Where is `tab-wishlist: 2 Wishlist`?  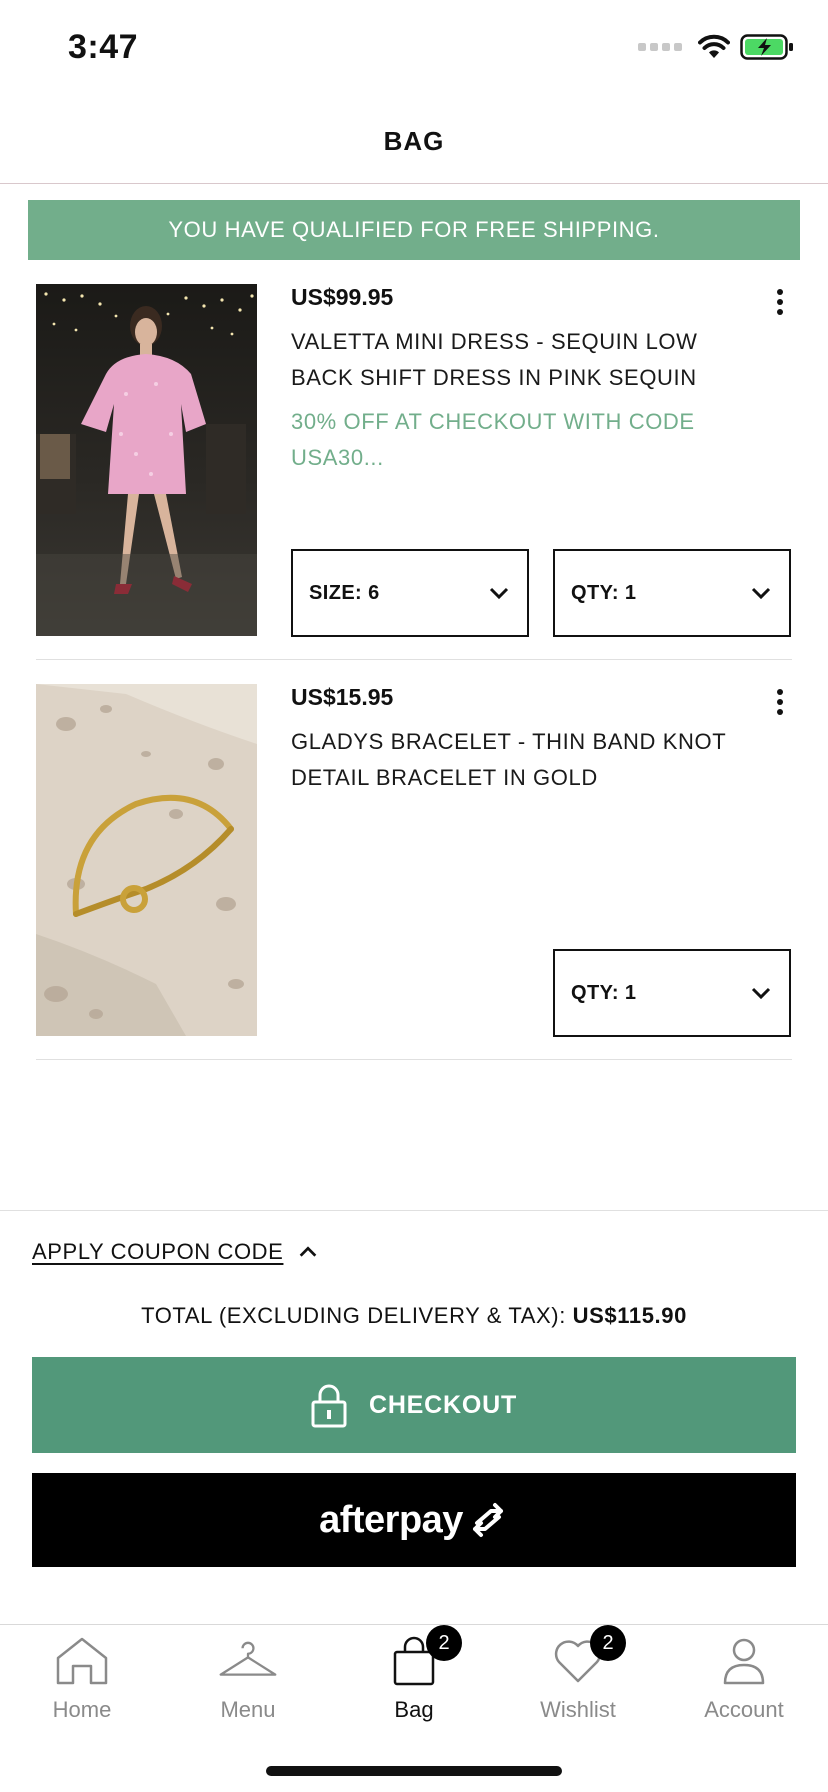 tab-wishlist: 2 Wishlist is located at coordinates (578, 1680).